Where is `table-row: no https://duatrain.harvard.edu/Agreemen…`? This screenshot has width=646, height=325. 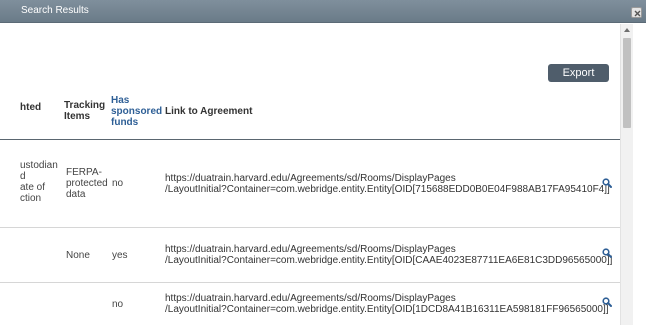 table-row: no https://duatrain.harvard.edu/Agreemen… is located at coordinates (310, 304).